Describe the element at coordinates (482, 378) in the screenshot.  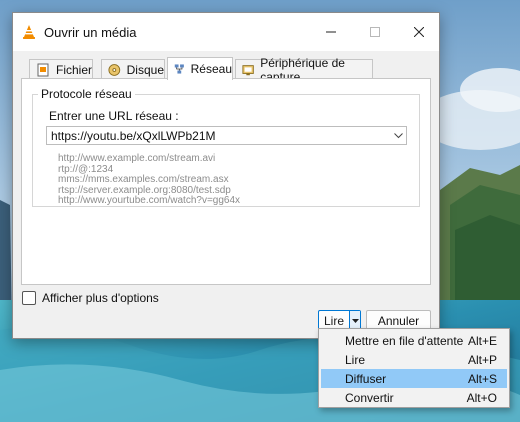
I see `menu-item-shortcut: Alt+S` at that location.